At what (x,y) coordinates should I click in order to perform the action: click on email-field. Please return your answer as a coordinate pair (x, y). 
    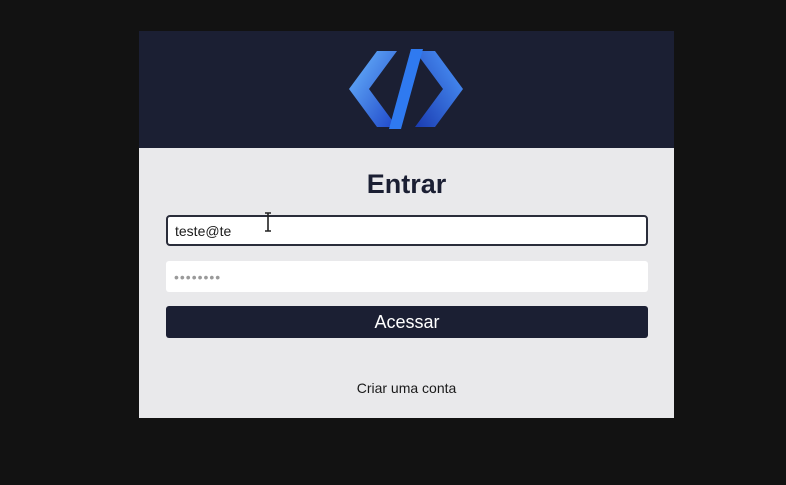
    Looking at the image, I should click on (407, 230).